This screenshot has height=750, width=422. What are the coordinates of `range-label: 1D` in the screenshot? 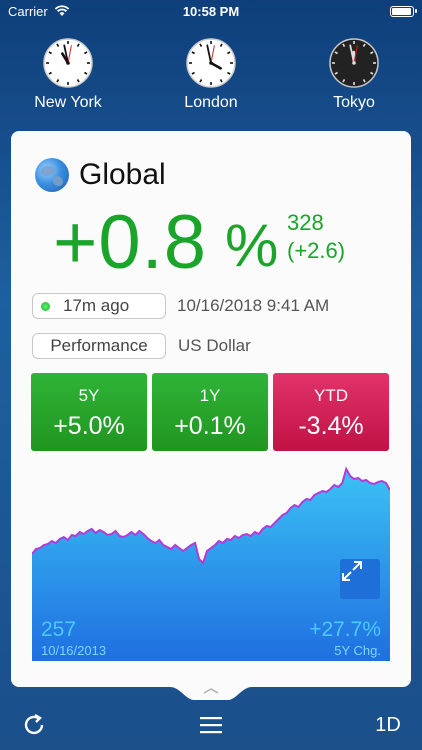 It's located at (388, 724).